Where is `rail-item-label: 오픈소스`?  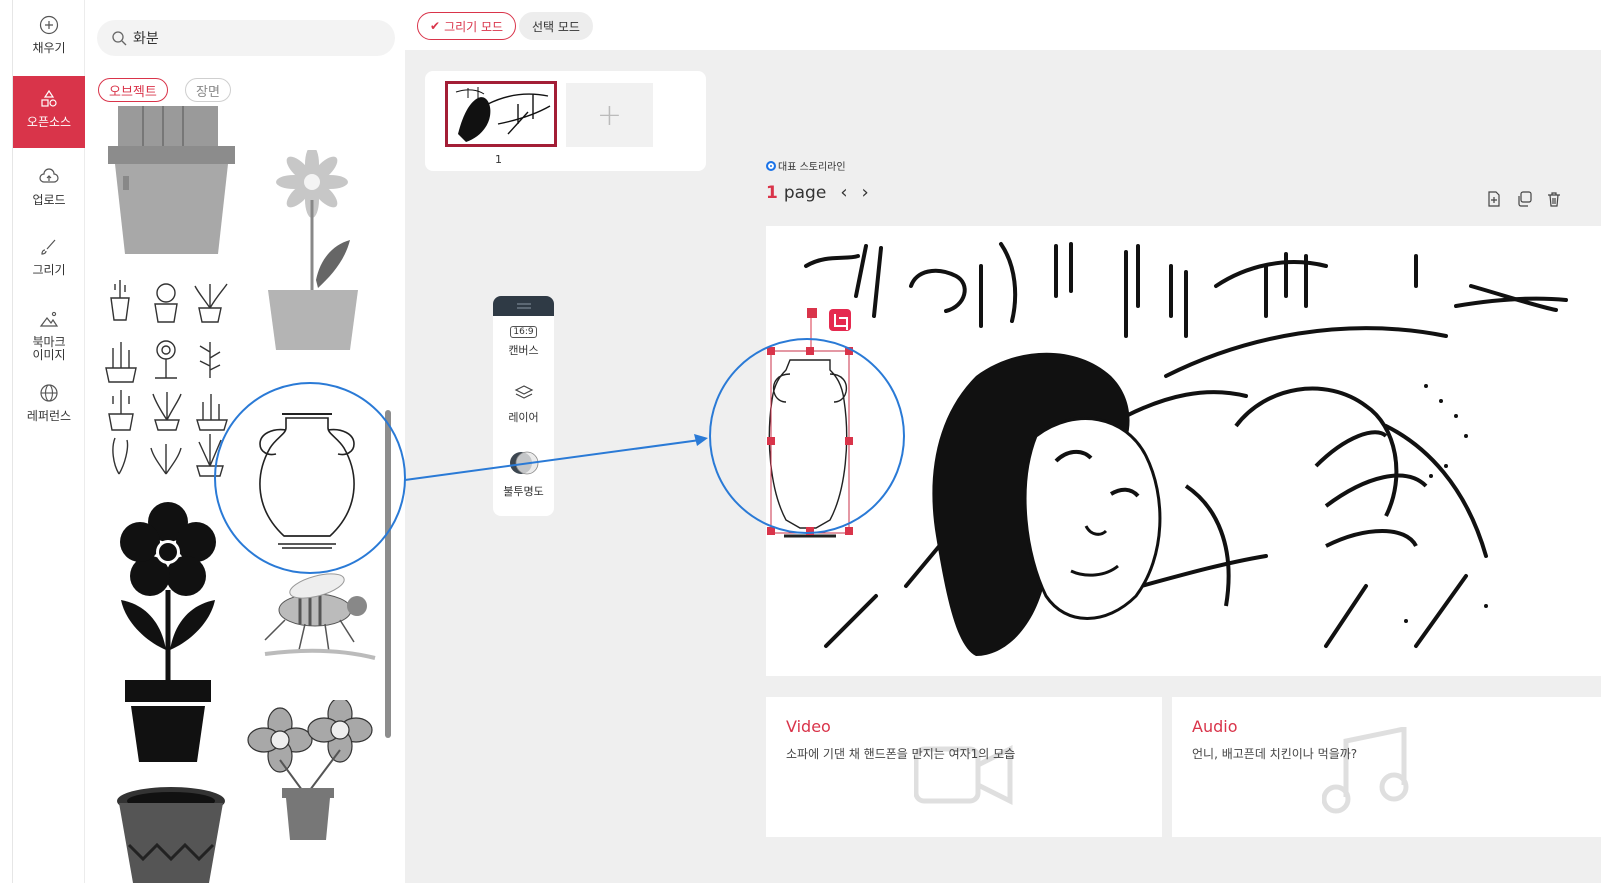 rail-item-label: 오픈소스 is located at coordinates (49, 122).